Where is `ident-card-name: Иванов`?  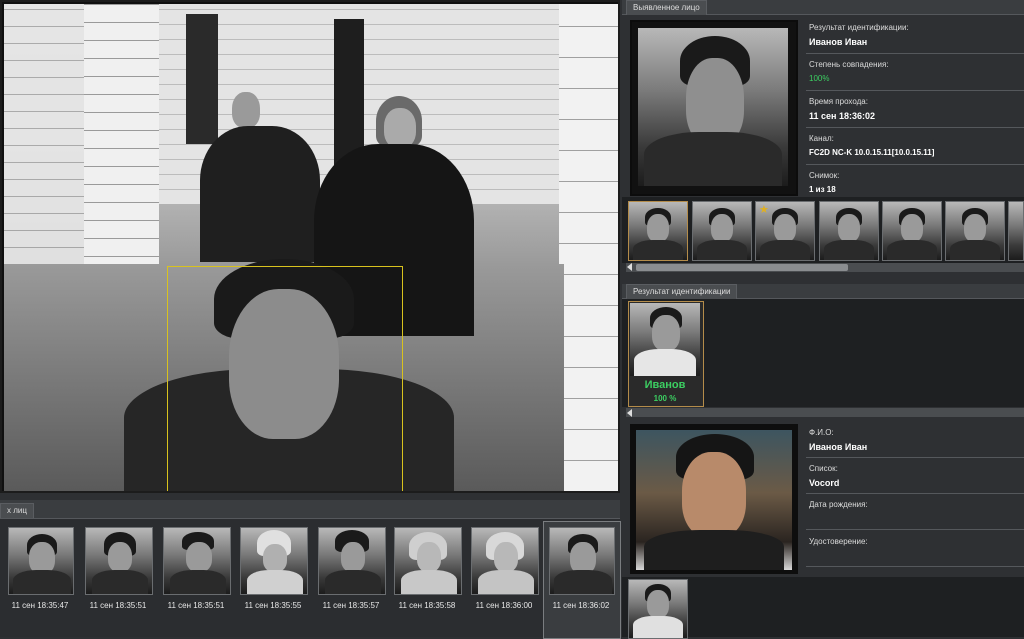 ident-card-name: Иванов is located at coordinates (665, 385).